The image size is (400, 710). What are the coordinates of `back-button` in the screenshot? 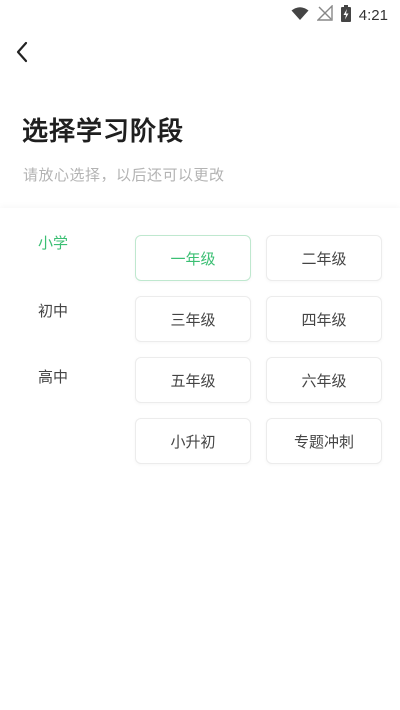 It's located at (22, 54).